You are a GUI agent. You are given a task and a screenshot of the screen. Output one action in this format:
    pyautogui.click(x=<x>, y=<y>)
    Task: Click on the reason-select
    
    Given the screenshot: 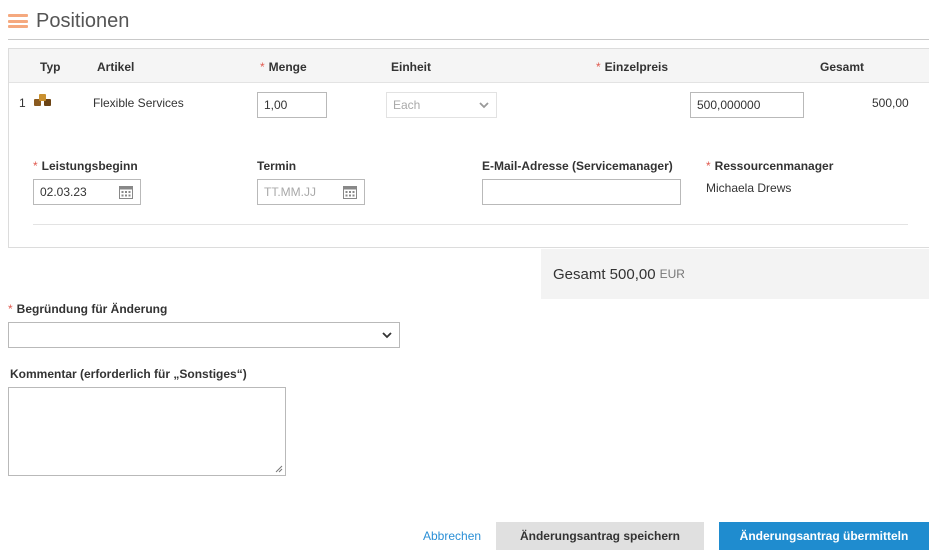 What is the action you would take?
    pyautogui.click(x=204, y=335)
    